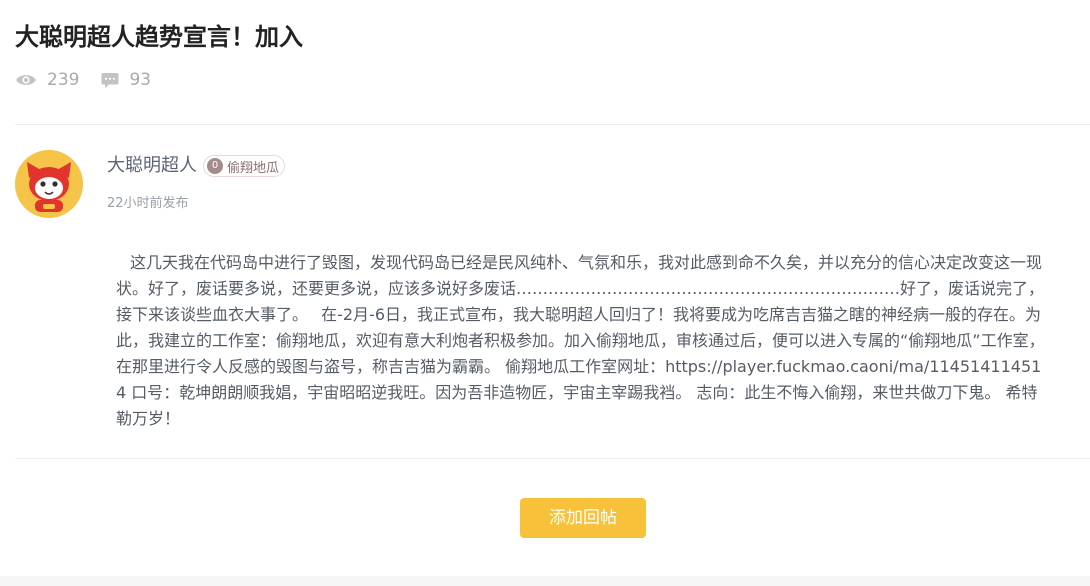 The image size is (1090, 586). Describe the element at coordinates (215, 166) in the screenshot. I see `badge-level: 0` at that location.